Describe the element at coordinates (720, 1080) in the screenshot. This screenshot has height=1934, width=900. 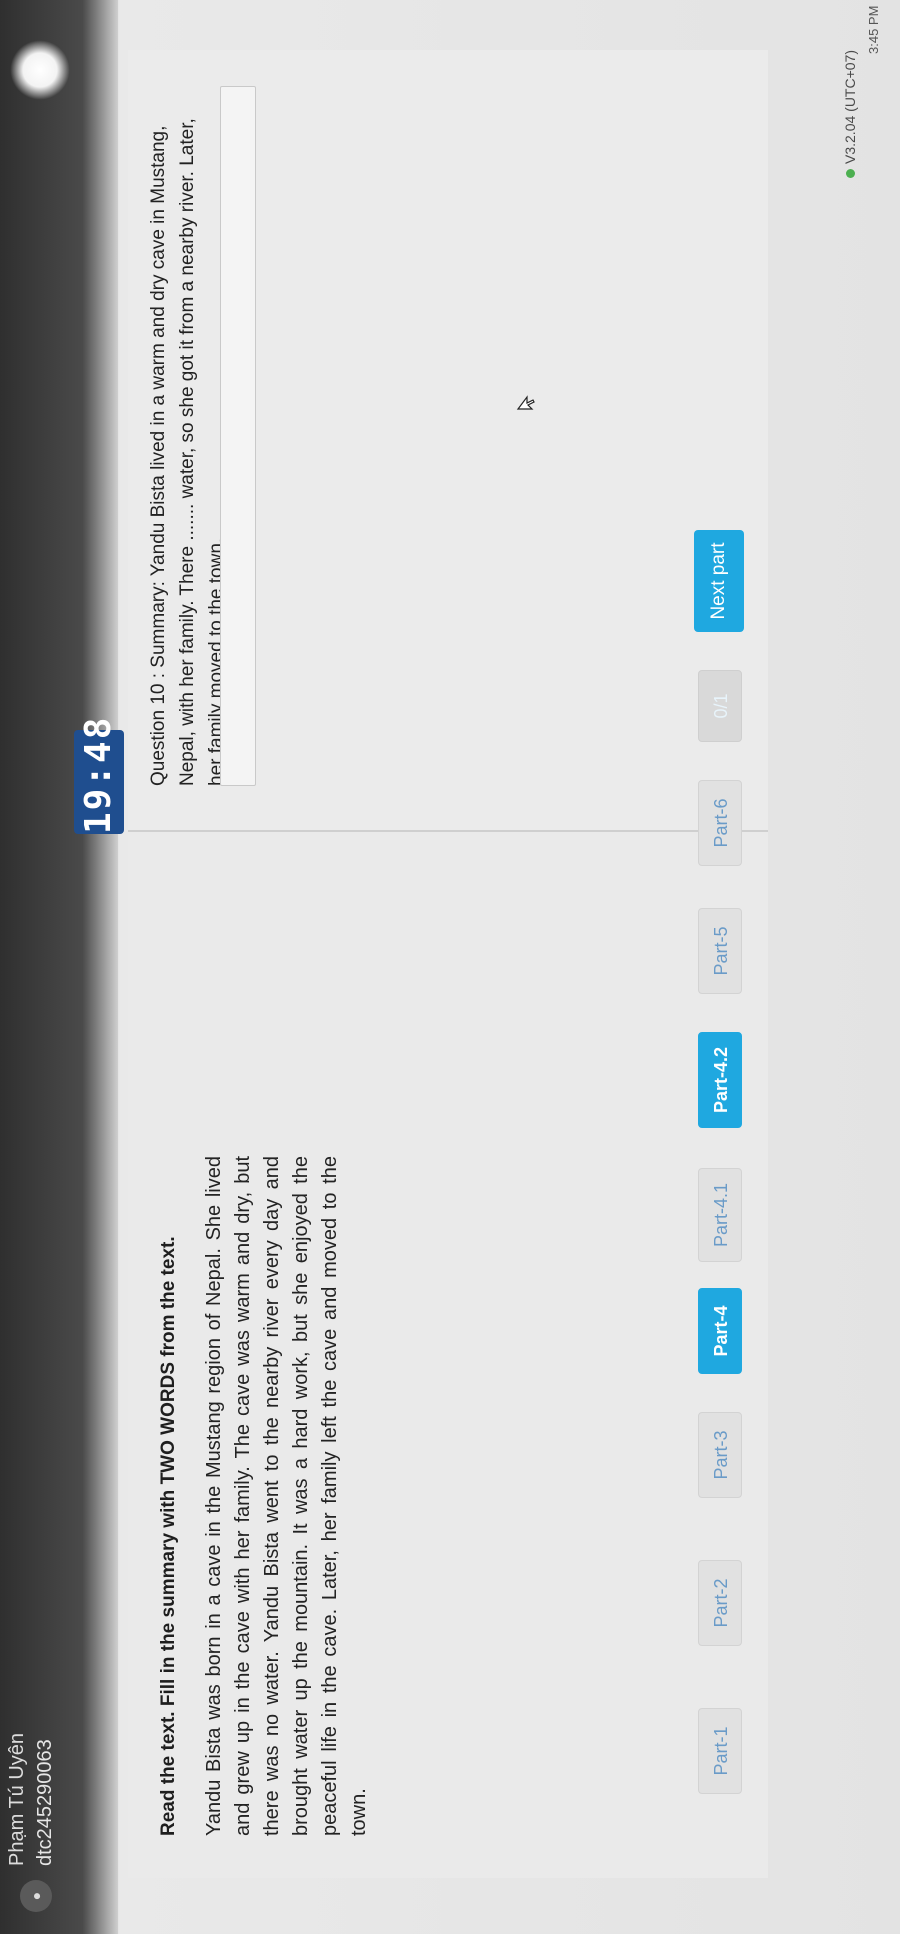
I see `tab-part-4-2: Part-4.2` at that location.